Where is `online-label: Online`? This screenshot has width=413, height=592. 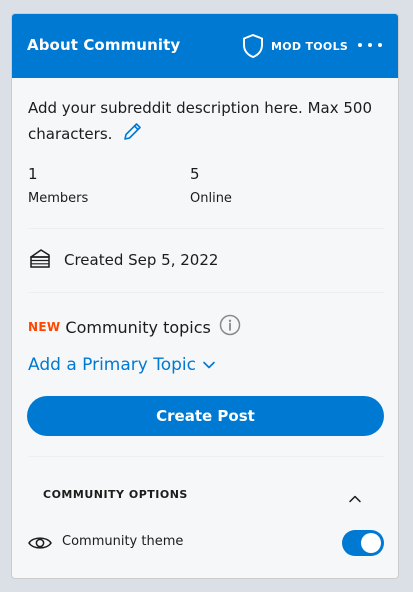
online-label: Online is located at coordinates (211, 198).